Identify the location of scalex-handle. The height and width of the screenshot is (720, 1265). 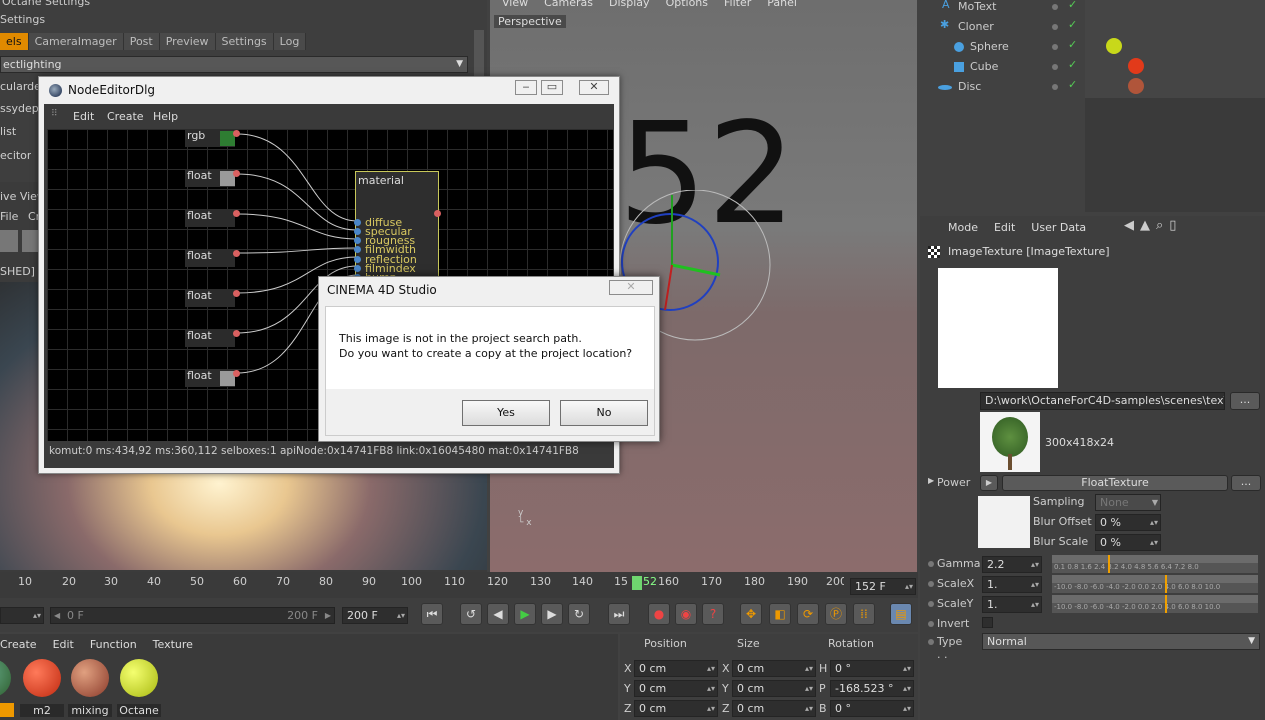
(1166, 584).